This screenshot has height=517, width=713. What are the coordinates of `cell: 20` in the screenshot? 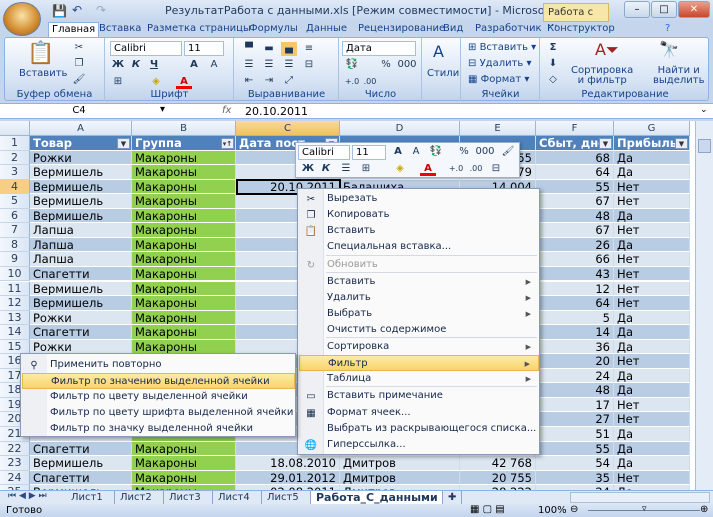 It's located at (575, 361).